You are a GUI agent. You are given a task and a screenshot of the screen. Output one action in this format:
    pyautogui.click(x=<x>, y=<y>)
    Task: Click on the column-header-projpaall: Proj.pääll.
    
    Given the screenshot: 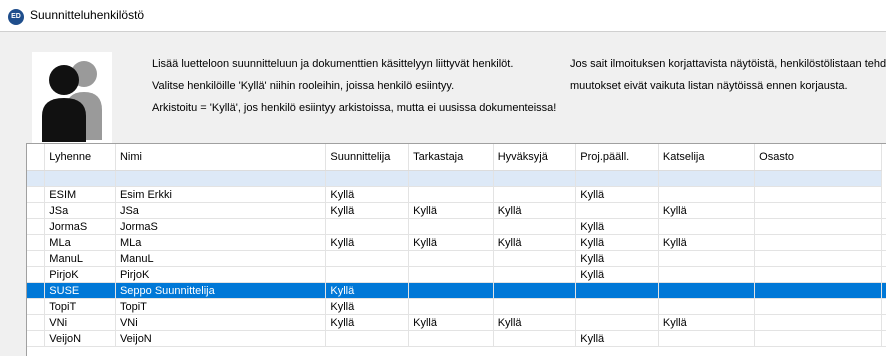 What is the action you would take?
    pyautogui.click(x=617, y=157)
    